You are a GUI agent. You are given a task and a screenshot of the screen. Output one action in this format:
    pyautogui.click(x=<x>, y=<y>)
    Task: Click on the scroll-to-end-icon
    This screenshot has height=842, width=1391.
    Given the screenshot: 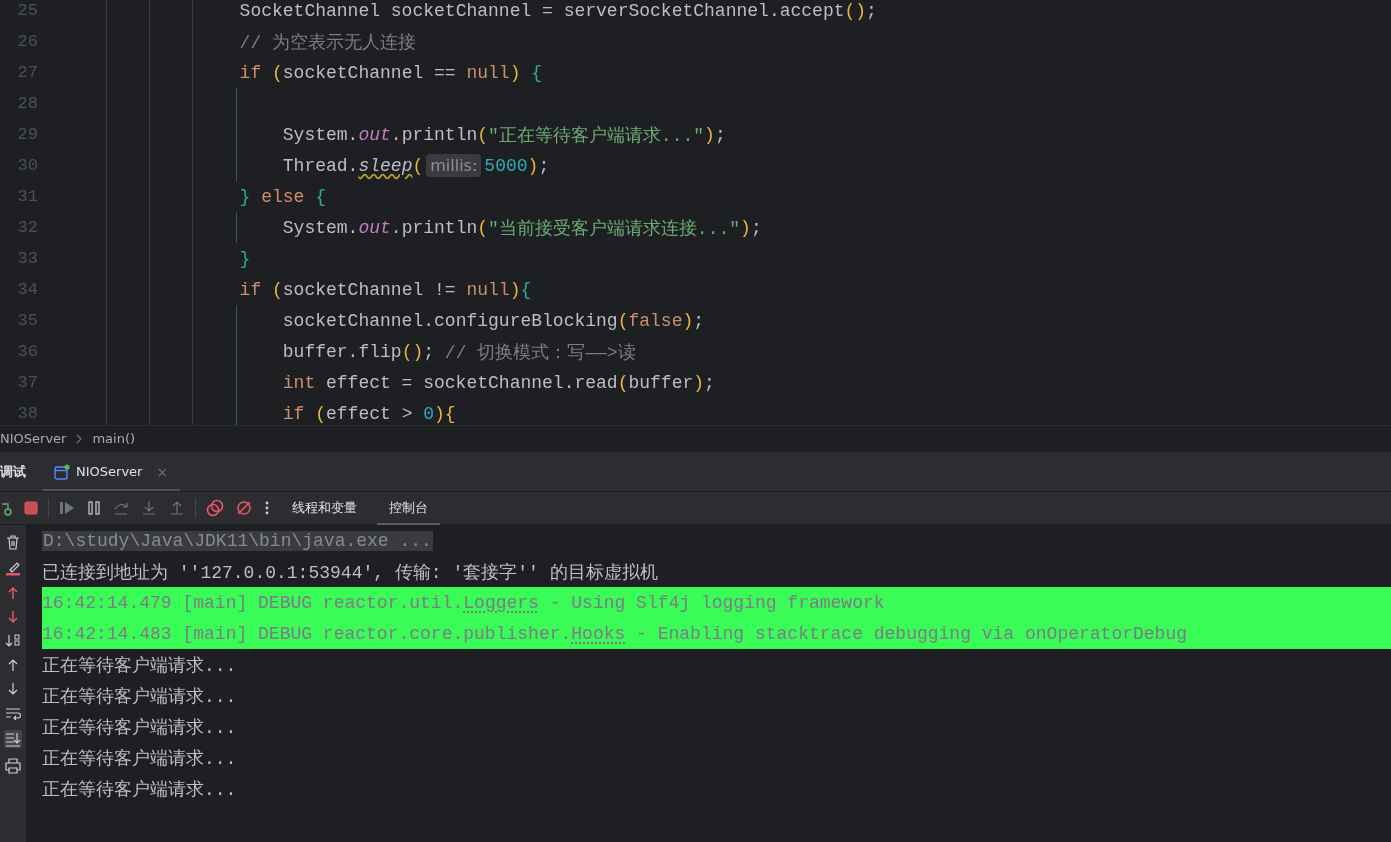 What is the action you would take?
    pyautogui.click(x=13, y=739)
    